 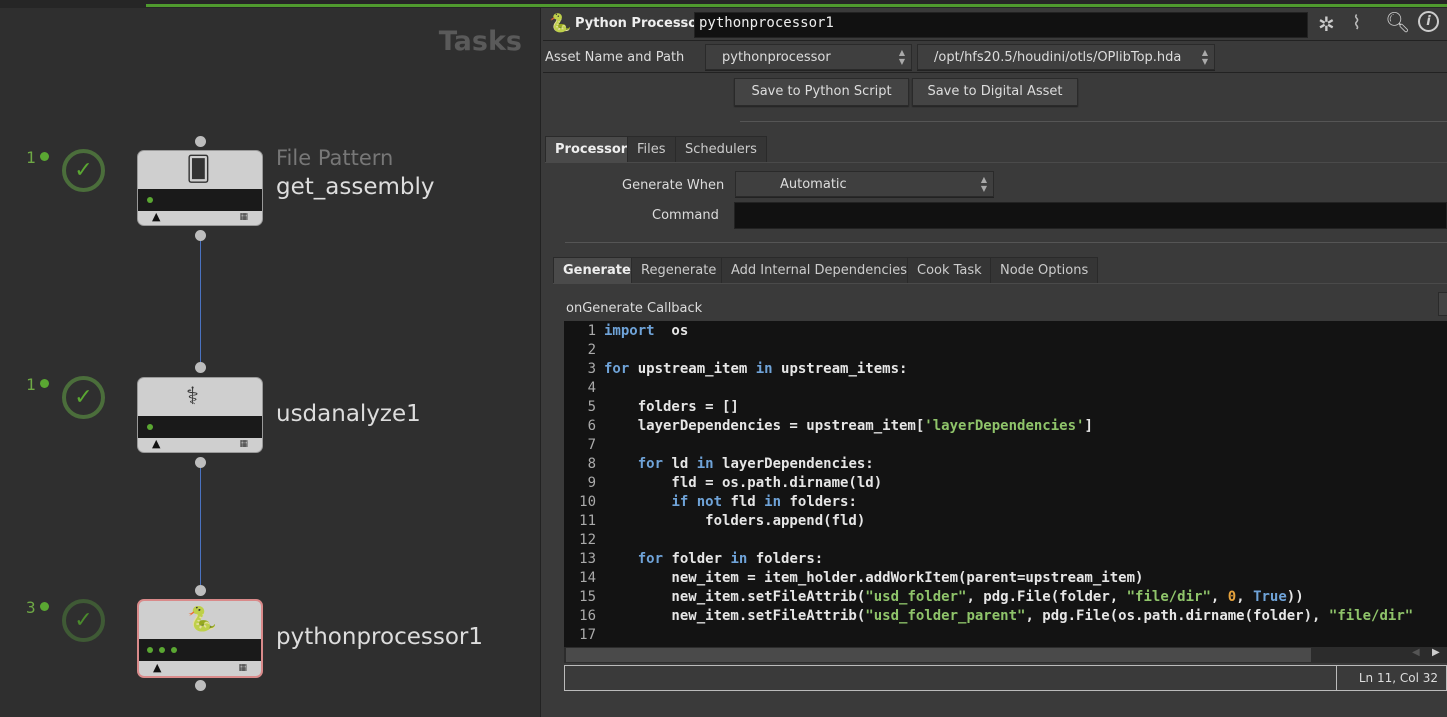 What do you see at coordinates (743, 502) in the screenshot?
I see `code-token: fld` at bounding box center [743, 502].